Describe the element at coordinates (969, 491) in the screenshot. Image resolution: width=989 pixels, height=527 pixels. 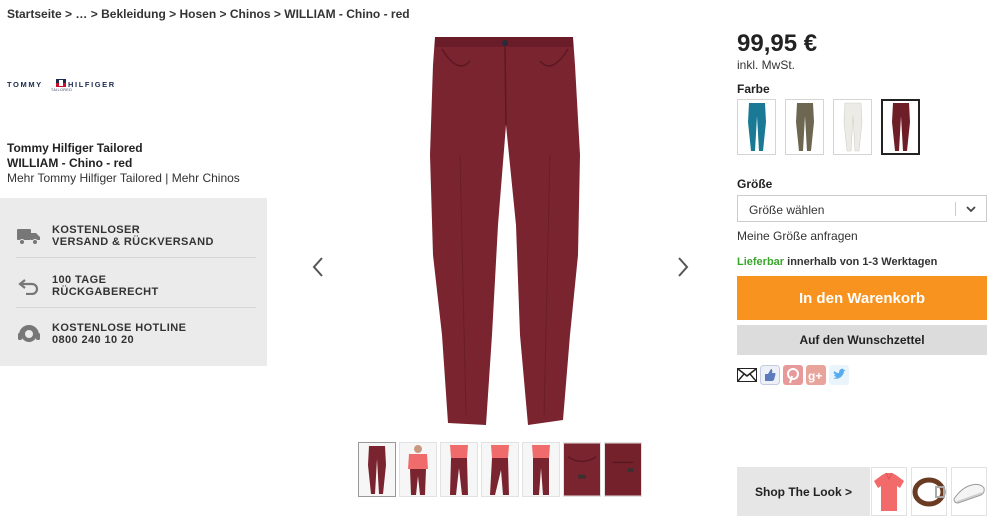
I see `look-item-sneaker` at that location.